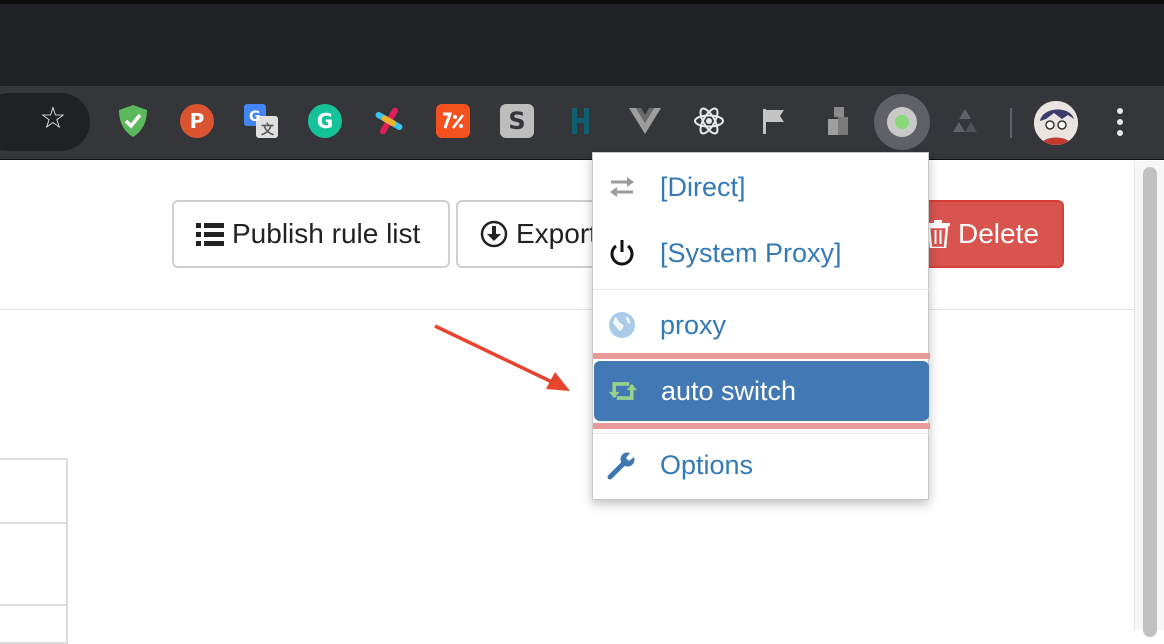 The height and width of the screenshot is (644, 1164). What do you see at coordinates (453, 121) in the screenshot?
I see `postman-icon` at bounding box center [453, 121].